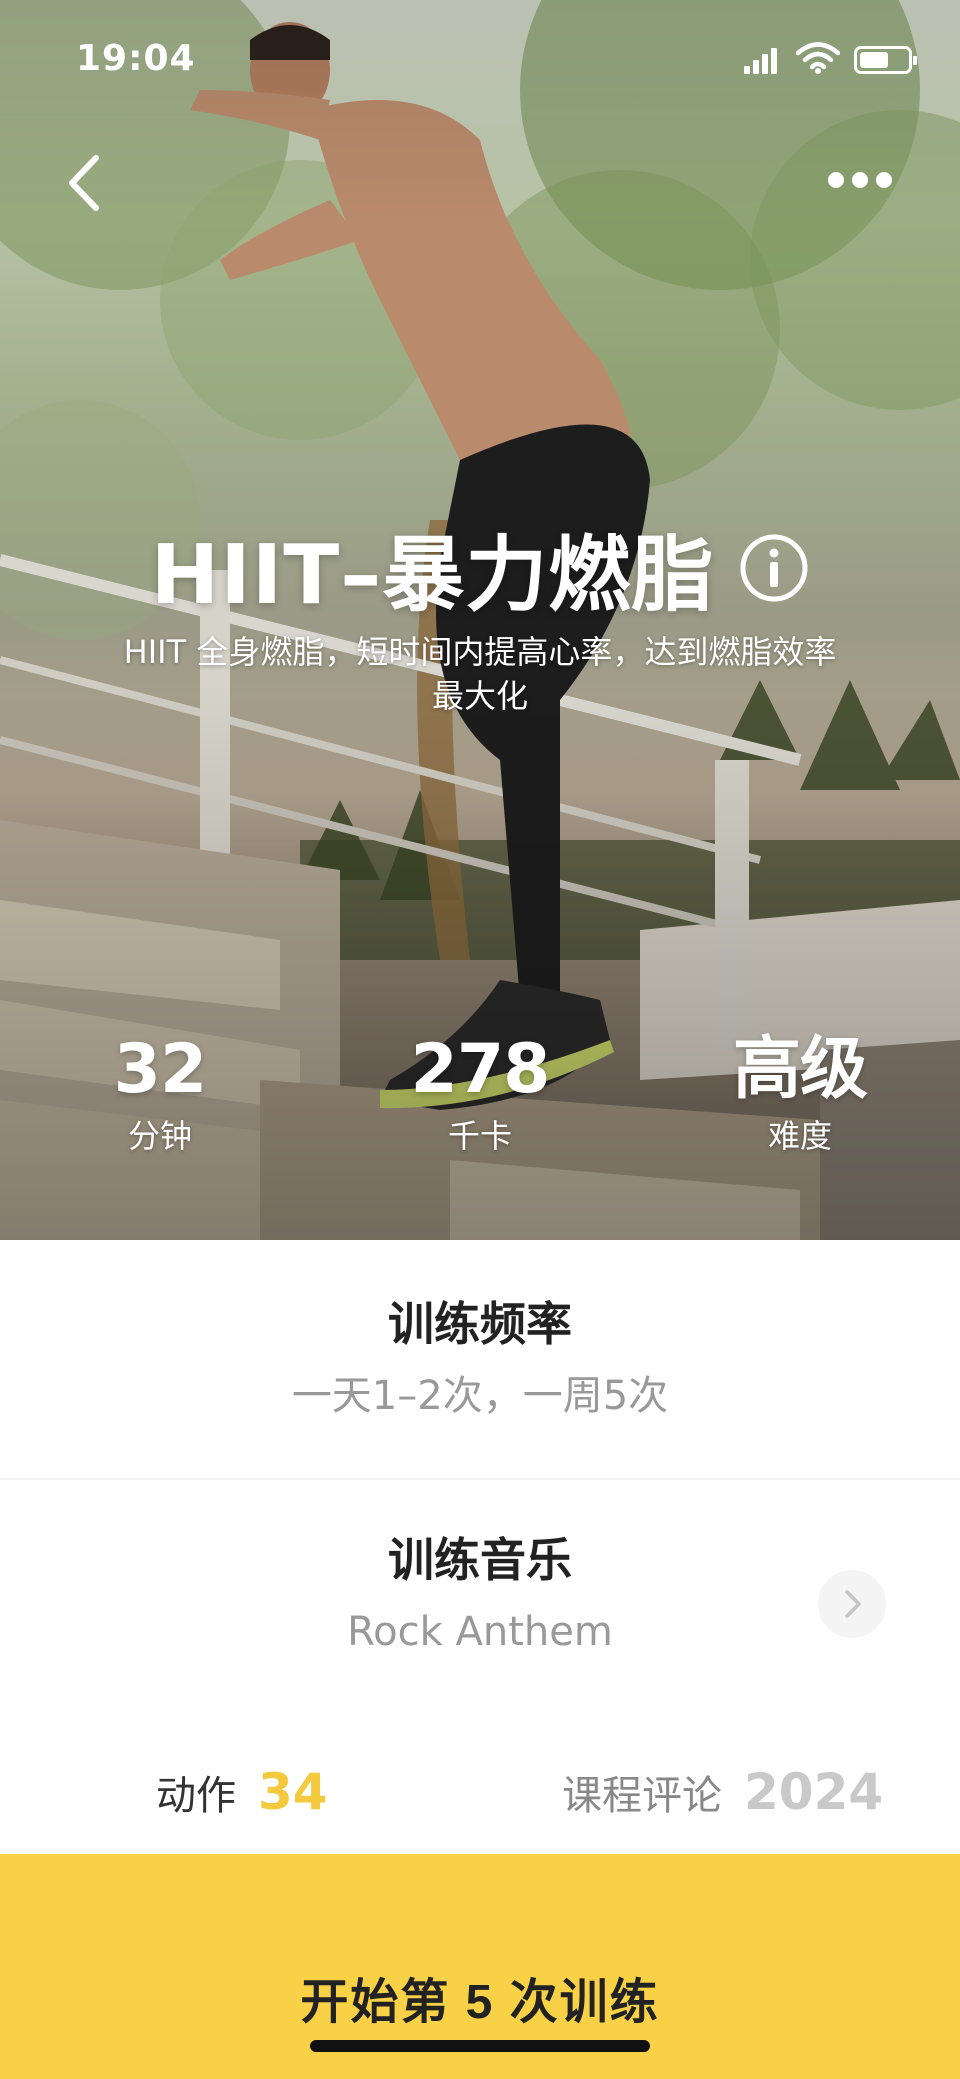 The image size is (960, 2079). Describe the element at coordinates (480, 1560) in the screenshot. I see `music-title: 训练音乐` at that location.